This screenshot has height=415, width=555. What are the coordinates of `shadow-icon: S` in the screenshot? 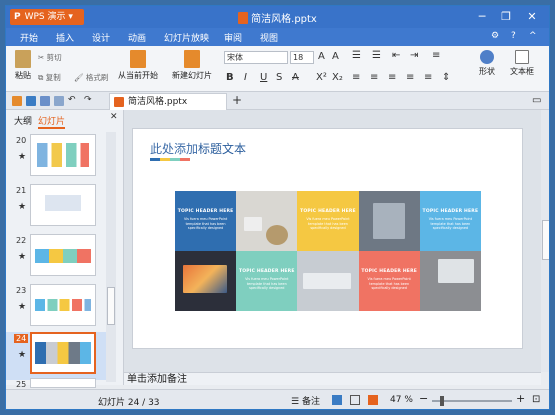 It's located at (279, 77).